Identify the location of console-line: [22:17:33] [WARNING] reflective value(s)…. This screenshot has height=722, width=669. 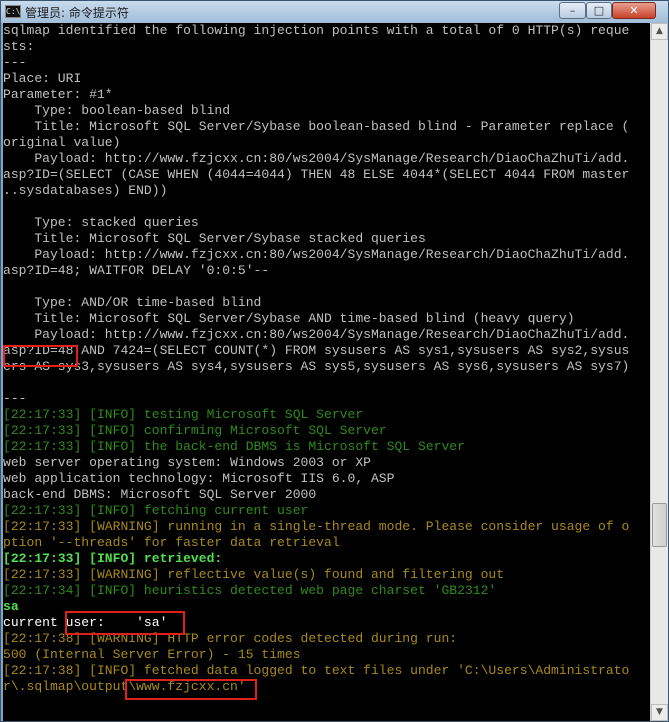
(254, 574).